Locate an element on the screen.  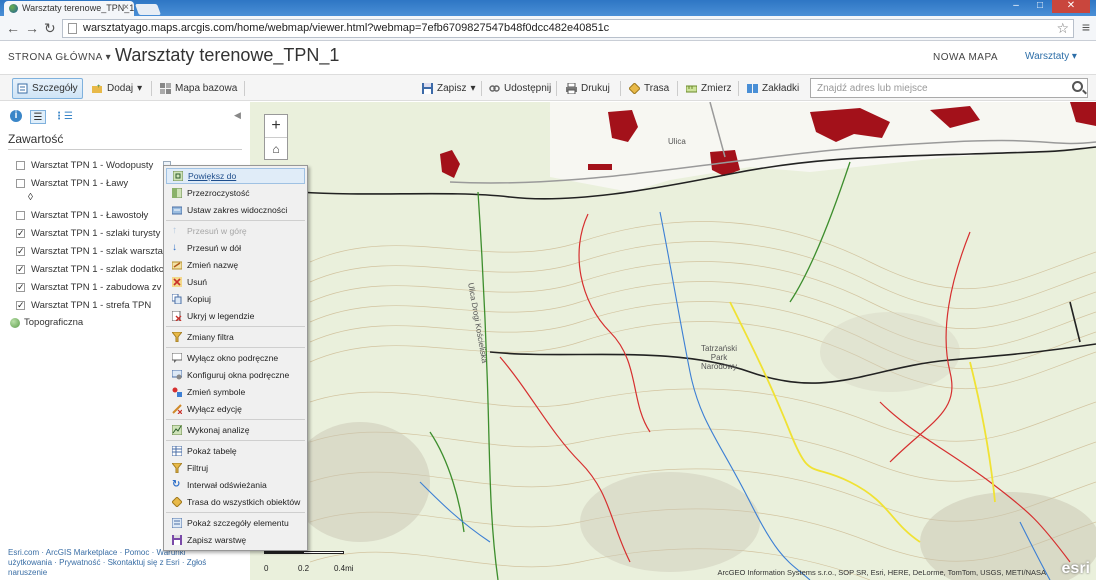
layer-item: ✓ Warsztat TPN 1 - szlak dodatkc is located at coordinates (93, 269).